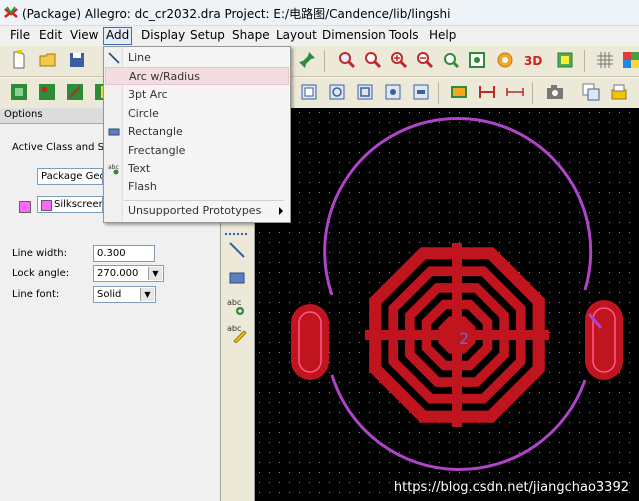 The image size is (639, 501). I want to click on text-icon: abc, so click(113, 169).